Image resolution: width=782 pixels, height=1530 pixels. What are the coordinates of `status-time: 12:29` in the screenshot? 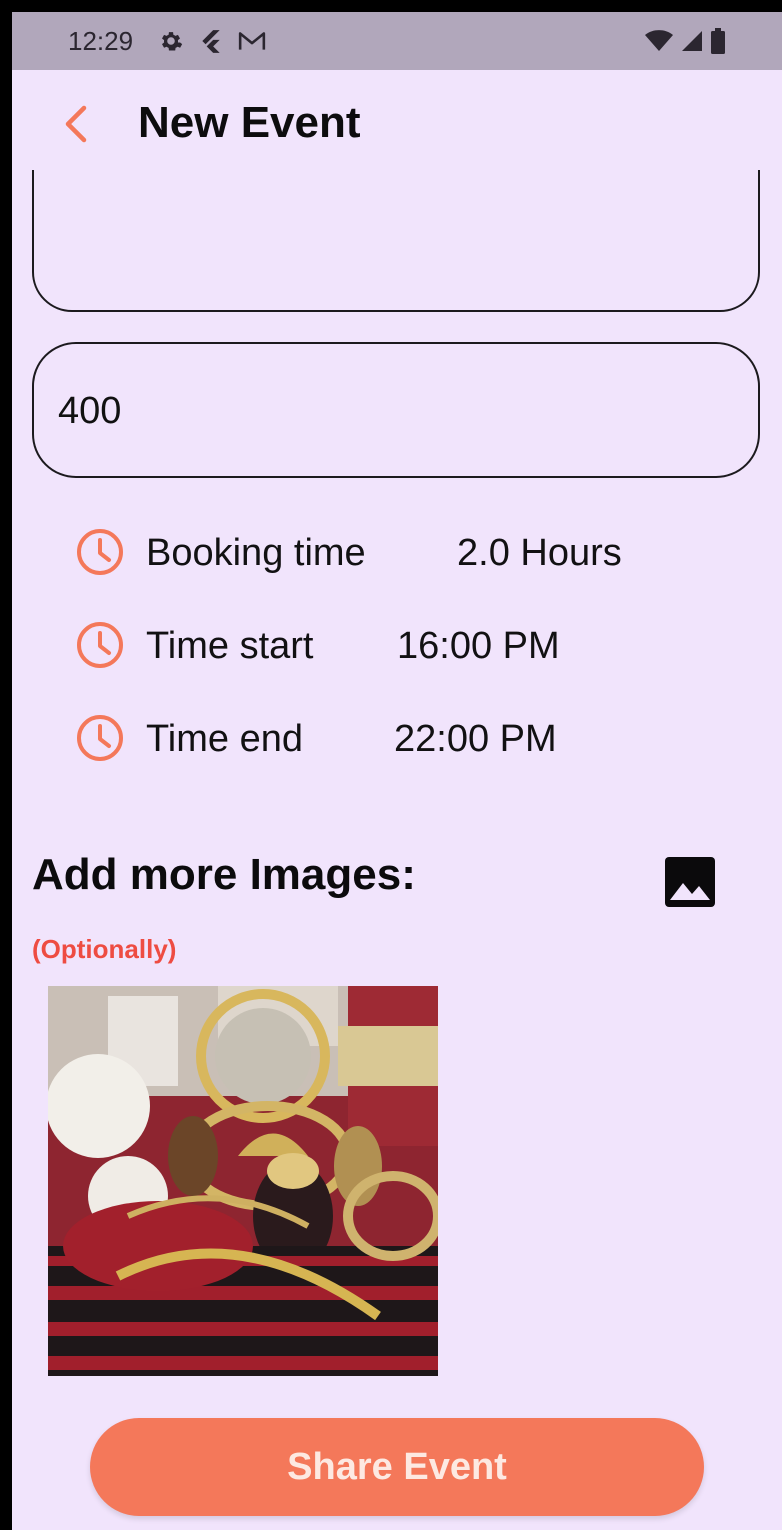 It's located at (101, 41).